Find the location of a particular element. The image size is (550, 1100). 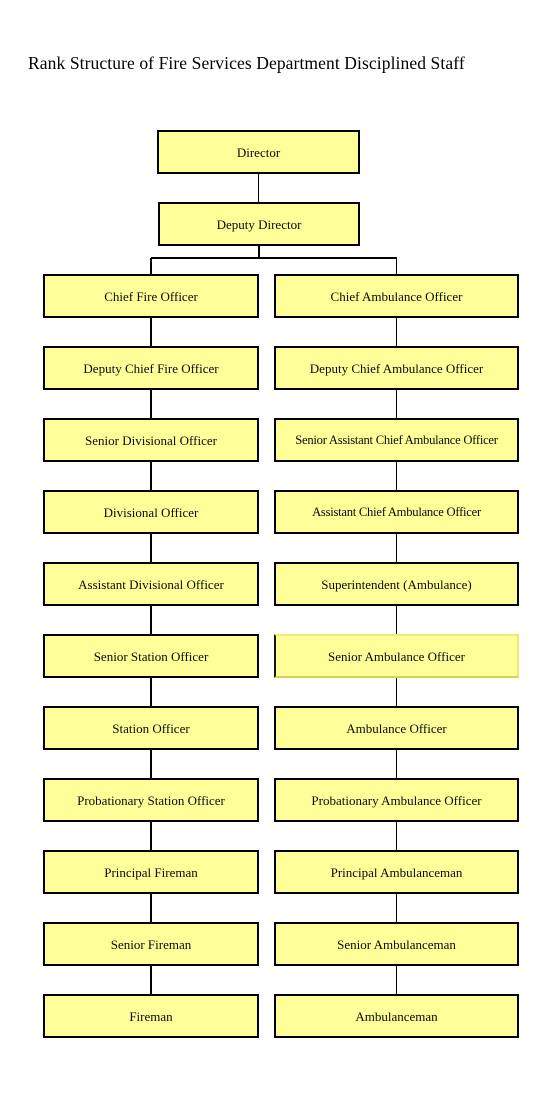

org-node-amb-5: Superintendent (Ambulance) is located at coordinates (396, 584).